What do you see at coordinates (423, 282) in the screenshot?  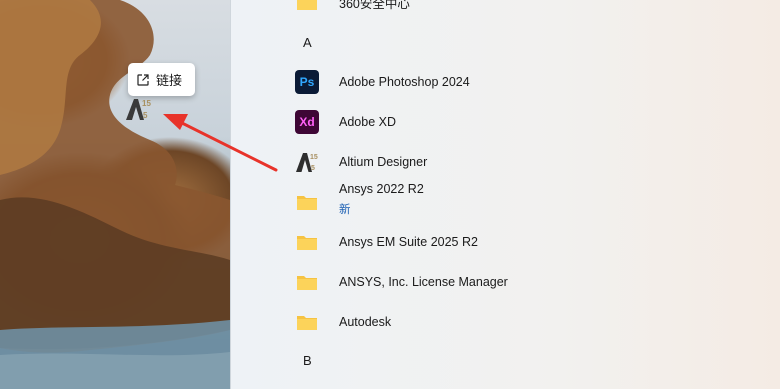 I see `list-item-label: ANSYS, Inc. License Manager` at bounding box center [423, 282].